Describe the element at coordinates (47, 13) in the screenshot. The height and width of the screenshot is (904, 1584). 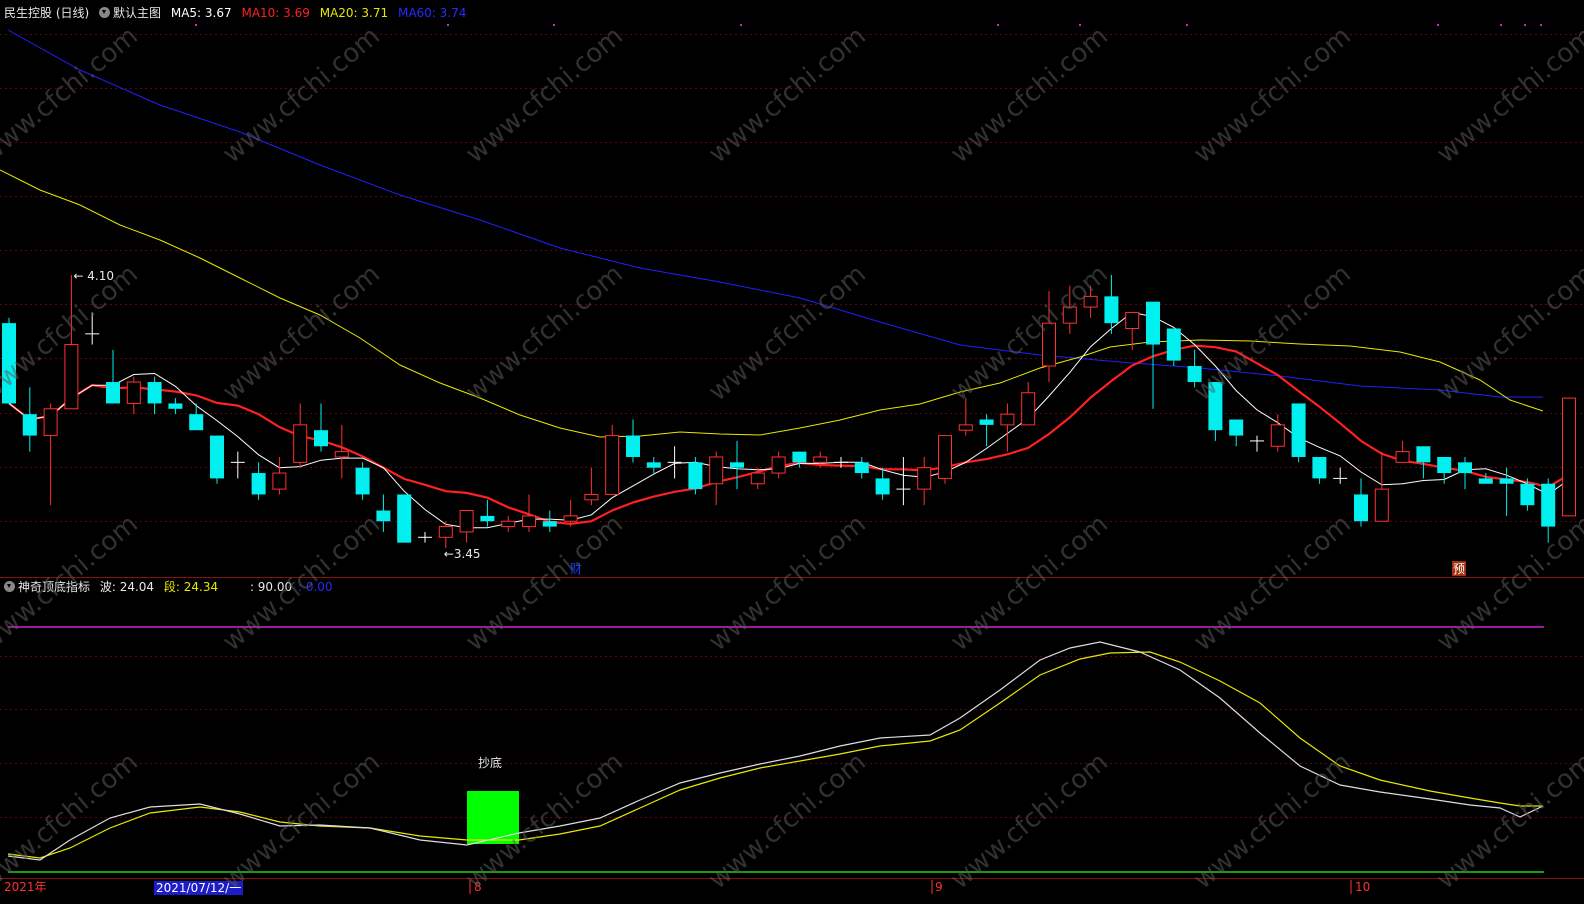
I see `stock-name: 民生控股 (日线)` at that location.